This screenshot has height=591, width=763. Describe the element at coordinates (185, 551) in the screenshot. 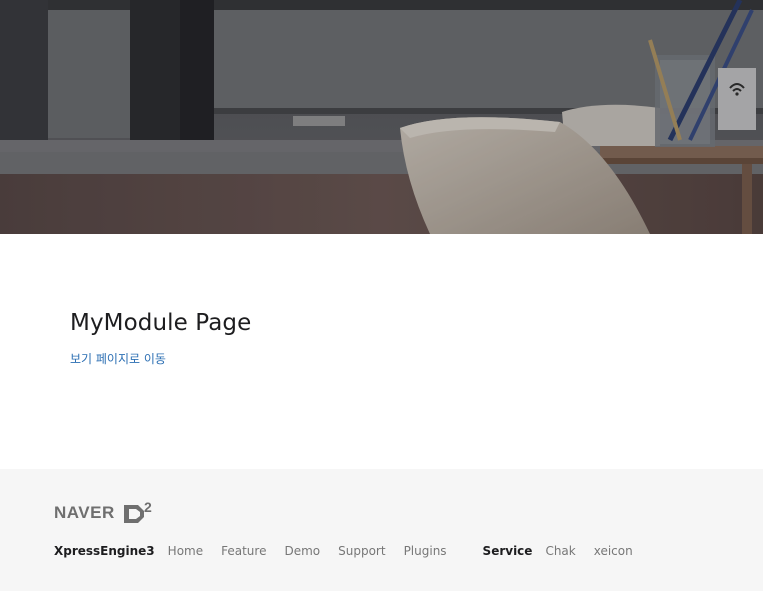

I see `footer-link-home: Home` at that location.